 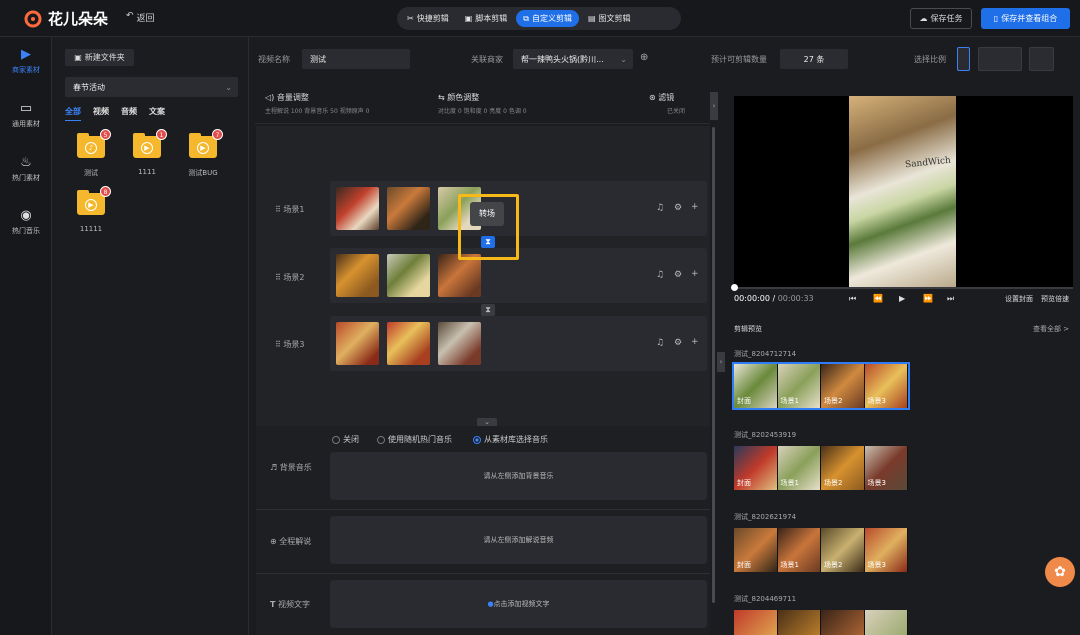 I want to click on folder-item: ♪ 5, so click(x=94, y=144).